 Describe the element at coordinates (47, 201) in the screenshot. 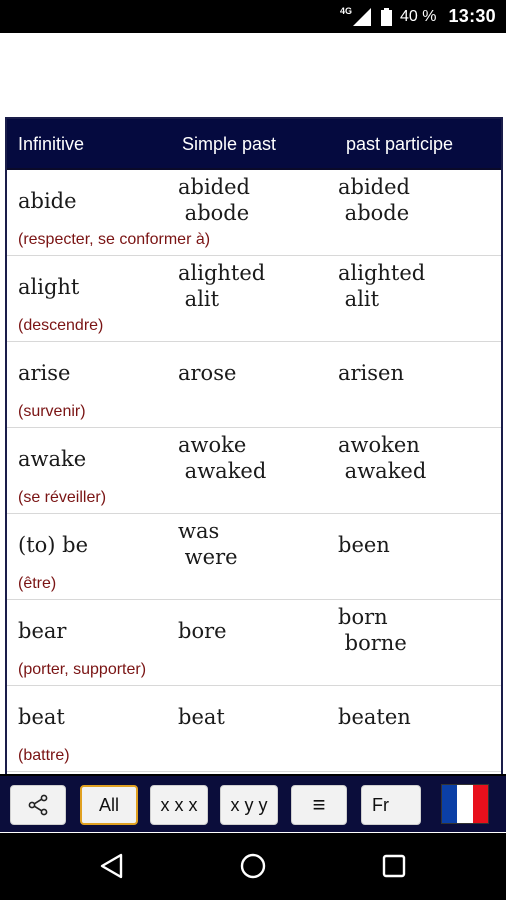

I see `infinitive-cell: abide` at that location.